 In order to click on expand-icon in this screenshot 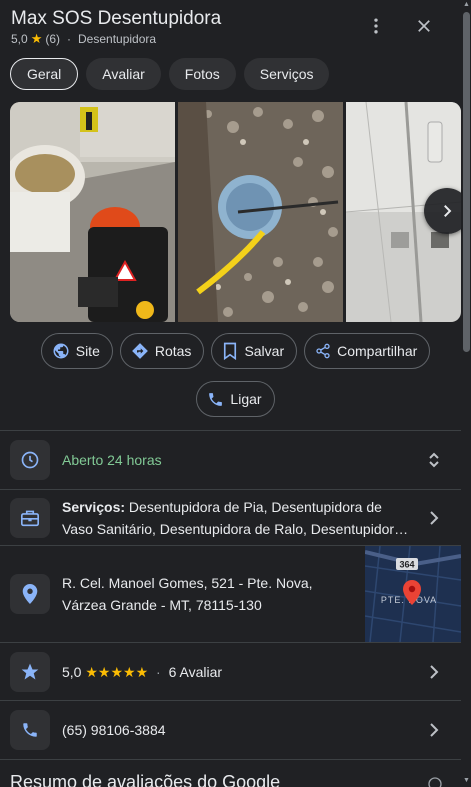, I will do `click(434, 460)`.